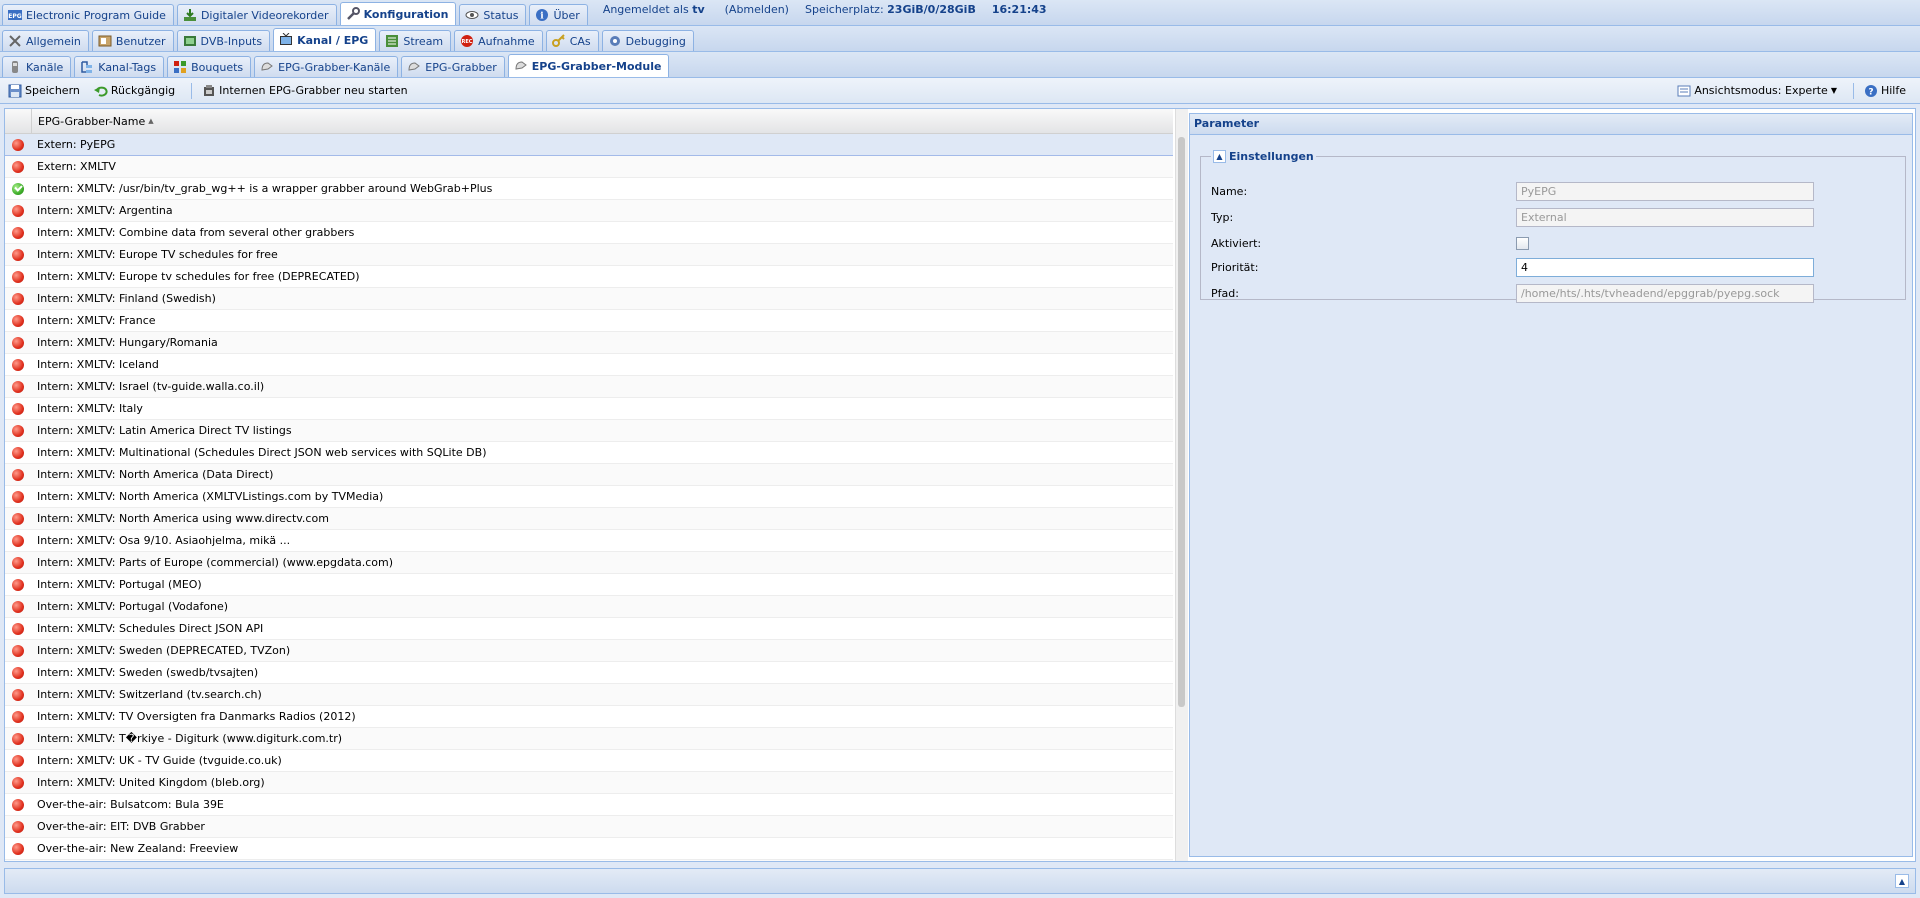 This screenshot has height=898, width=1920. Describe the element at coordinates (1665, 267) in the screenshot. I see `priority-field: 4` at that location.